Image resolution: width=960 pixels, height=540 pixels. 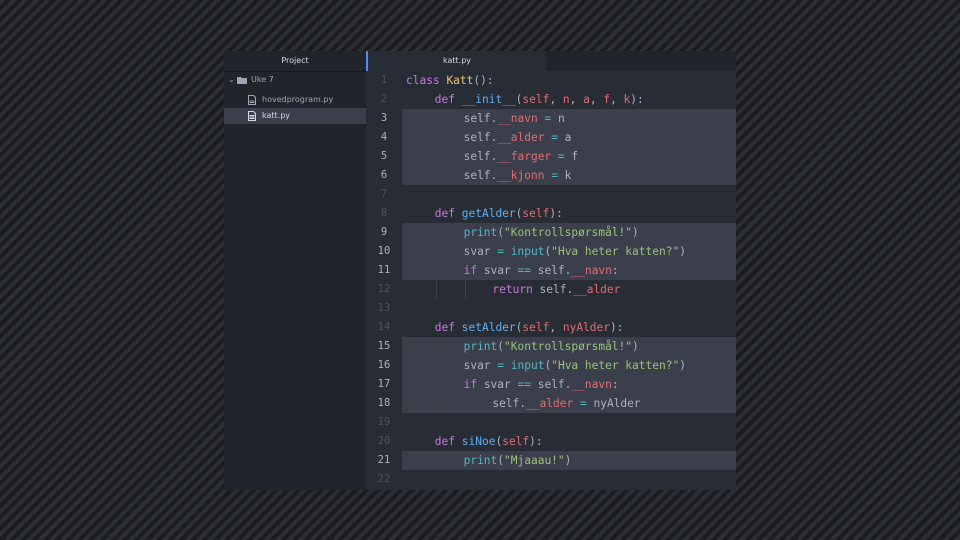 What do you see at coordinates (551, 441) in the screenshot?
I see `code-line: 20 def siNoe(self):` at bounding box center [551, 441].